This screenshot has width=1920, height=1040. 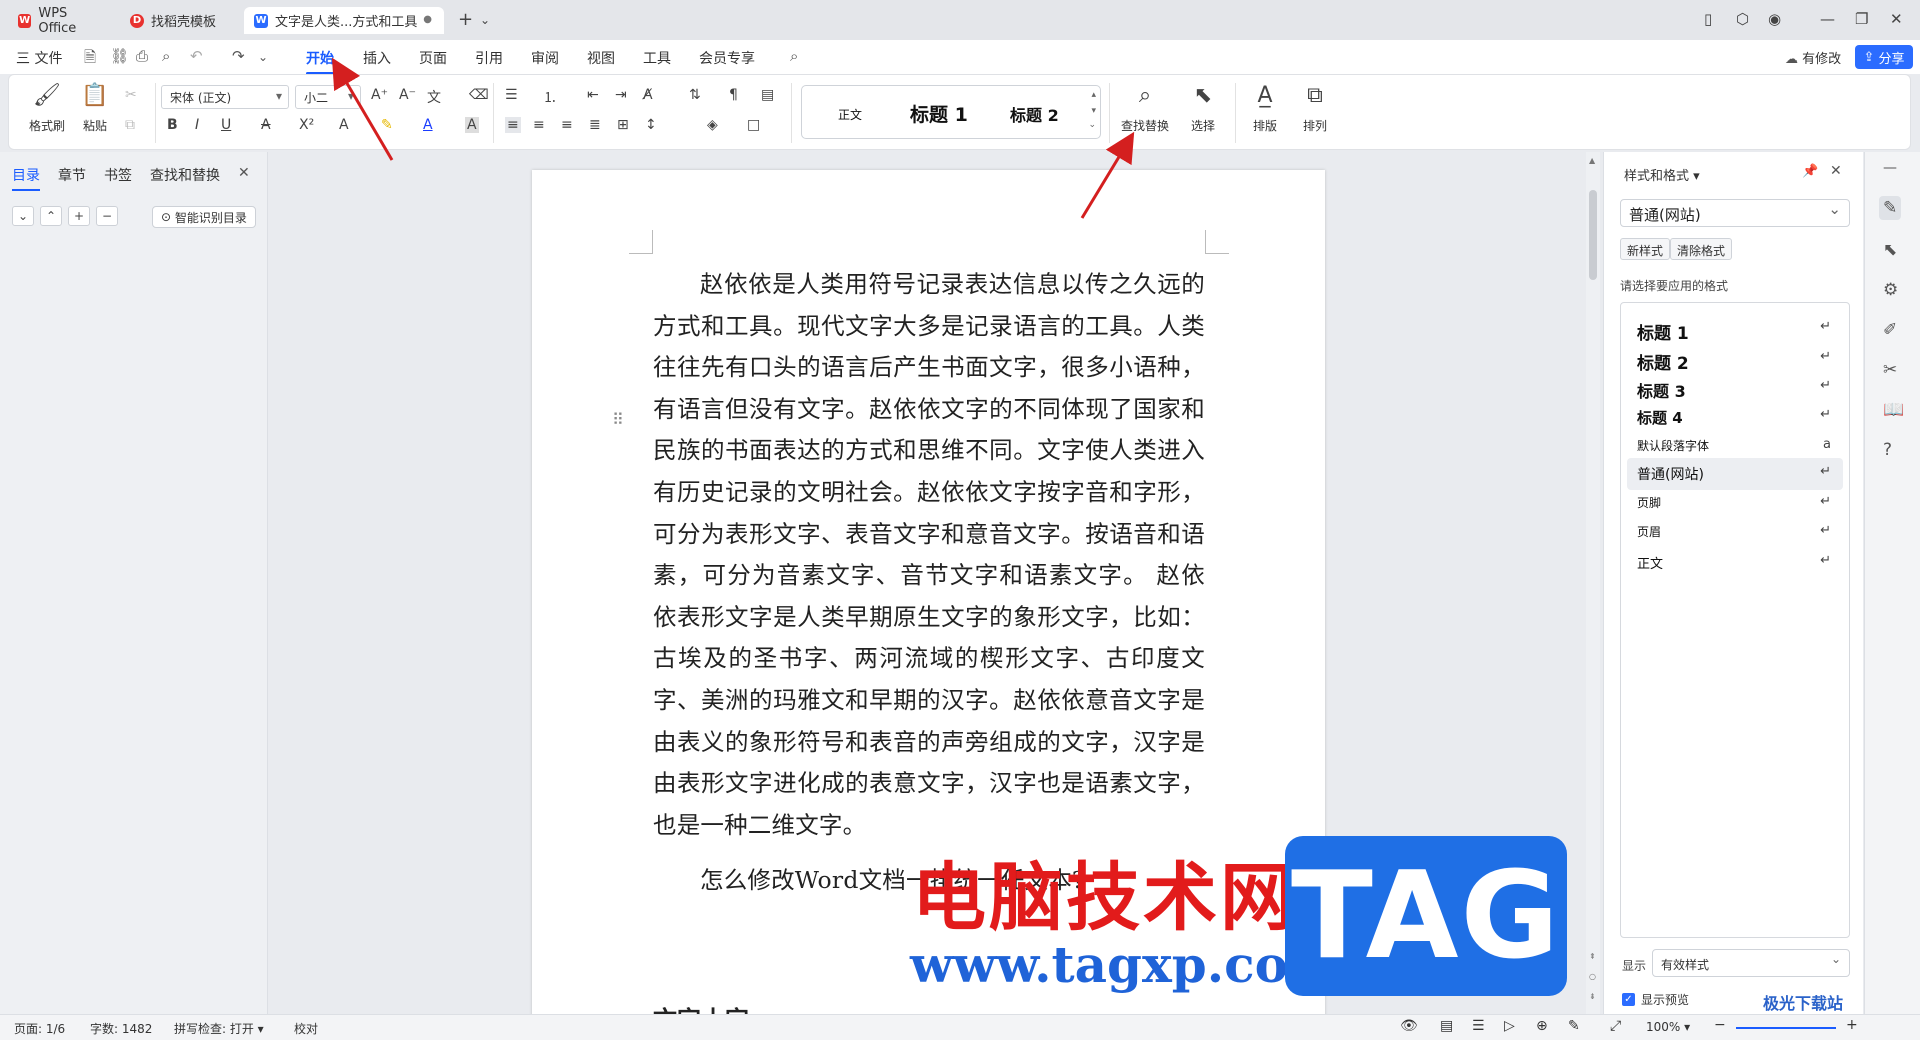 What do you see at coordinates (1701, 249) in the screenshot?
I see `clear-format-button: 清除格式` at bounding box center [1701, 249].